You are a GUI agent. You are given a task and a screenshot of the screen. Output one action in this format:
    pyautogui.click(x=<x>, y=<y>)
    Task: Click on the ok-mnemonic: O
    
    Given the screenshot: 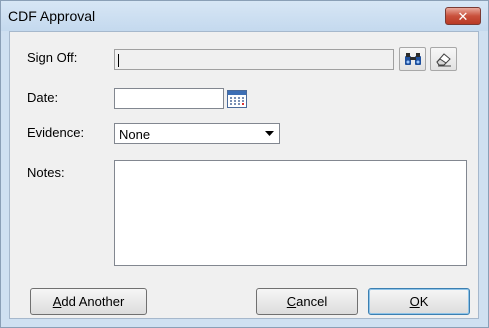 What is the action you would take?
    pyautogui.click(x=414, y=301)
    